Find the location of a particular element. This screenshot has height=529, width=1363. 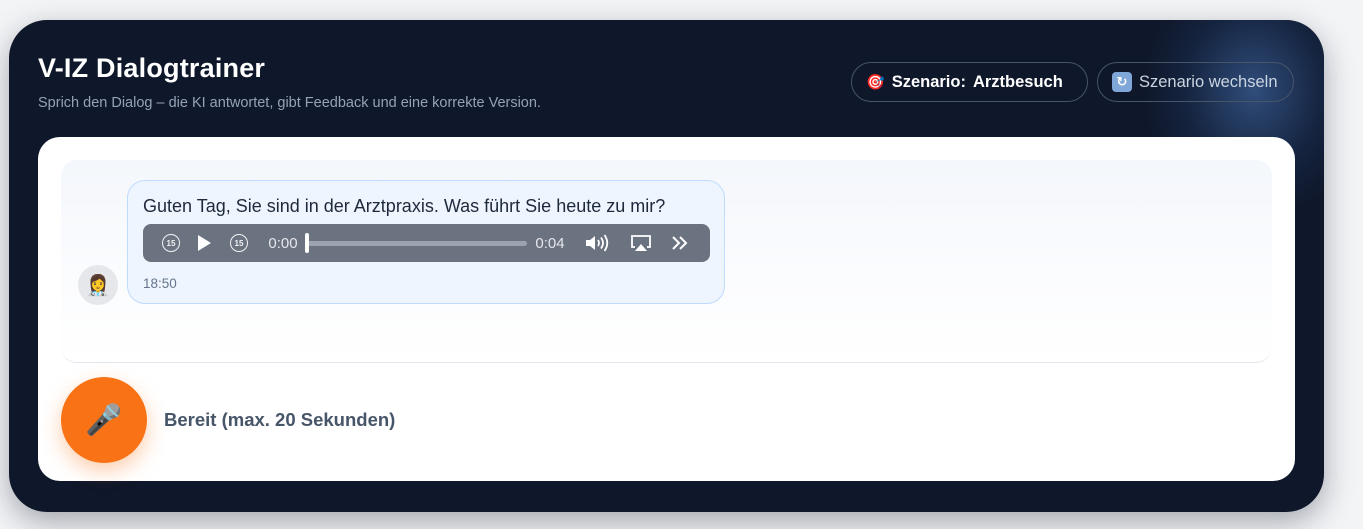

microphone-icon: 🎤 is located at coordinates (104, 420).